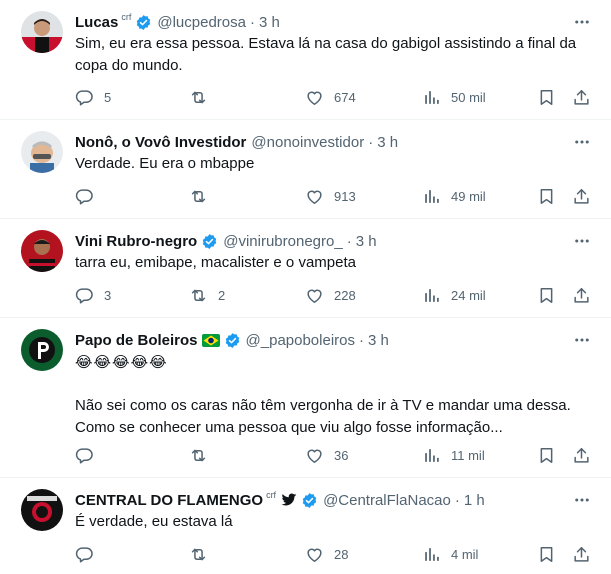  What do you see at coordinates (330, 295) in the screenshot?
I see `like-button: 228` at bounding box center [330, 295].